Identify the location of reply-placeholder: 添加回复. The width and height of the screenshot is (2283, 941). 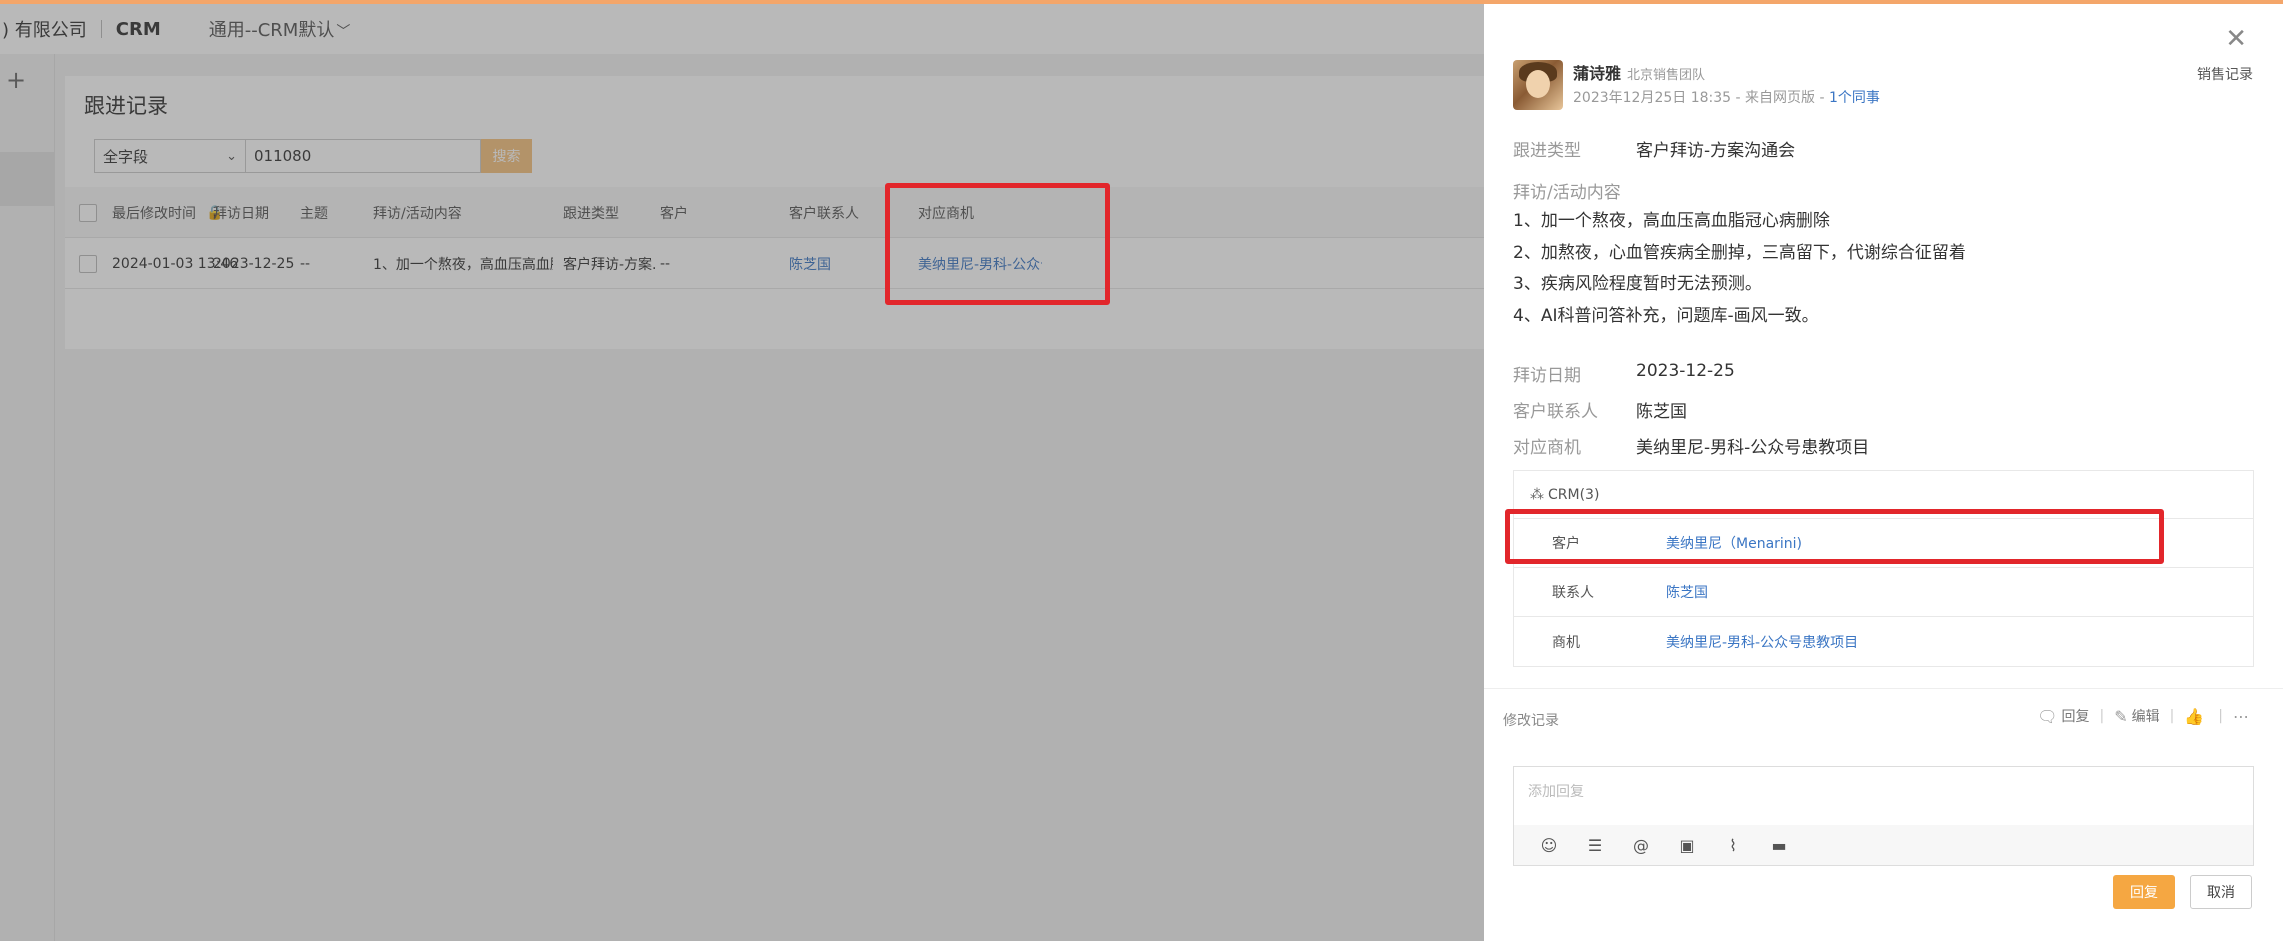
(1556, 792).